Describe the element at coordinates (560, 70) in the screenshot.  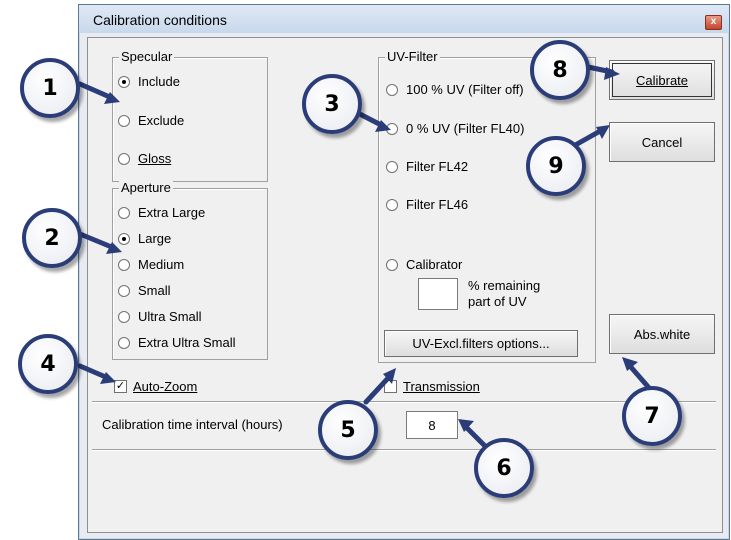
I see `callout-badge-8: 8` at that location.